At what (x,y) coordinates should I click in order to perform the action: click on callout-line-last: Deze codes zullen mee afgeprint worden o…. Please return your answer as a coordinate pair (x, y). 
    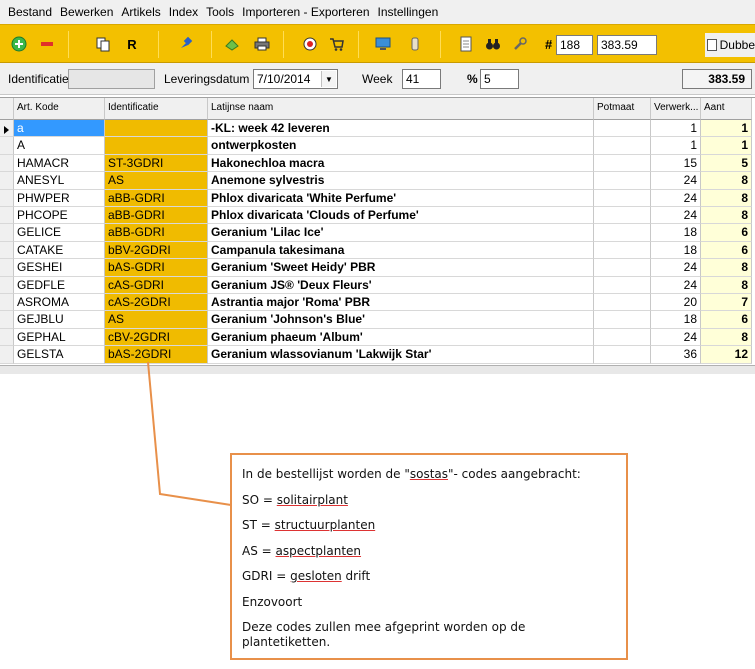
    Looking at the image, I should click on (384, 634).